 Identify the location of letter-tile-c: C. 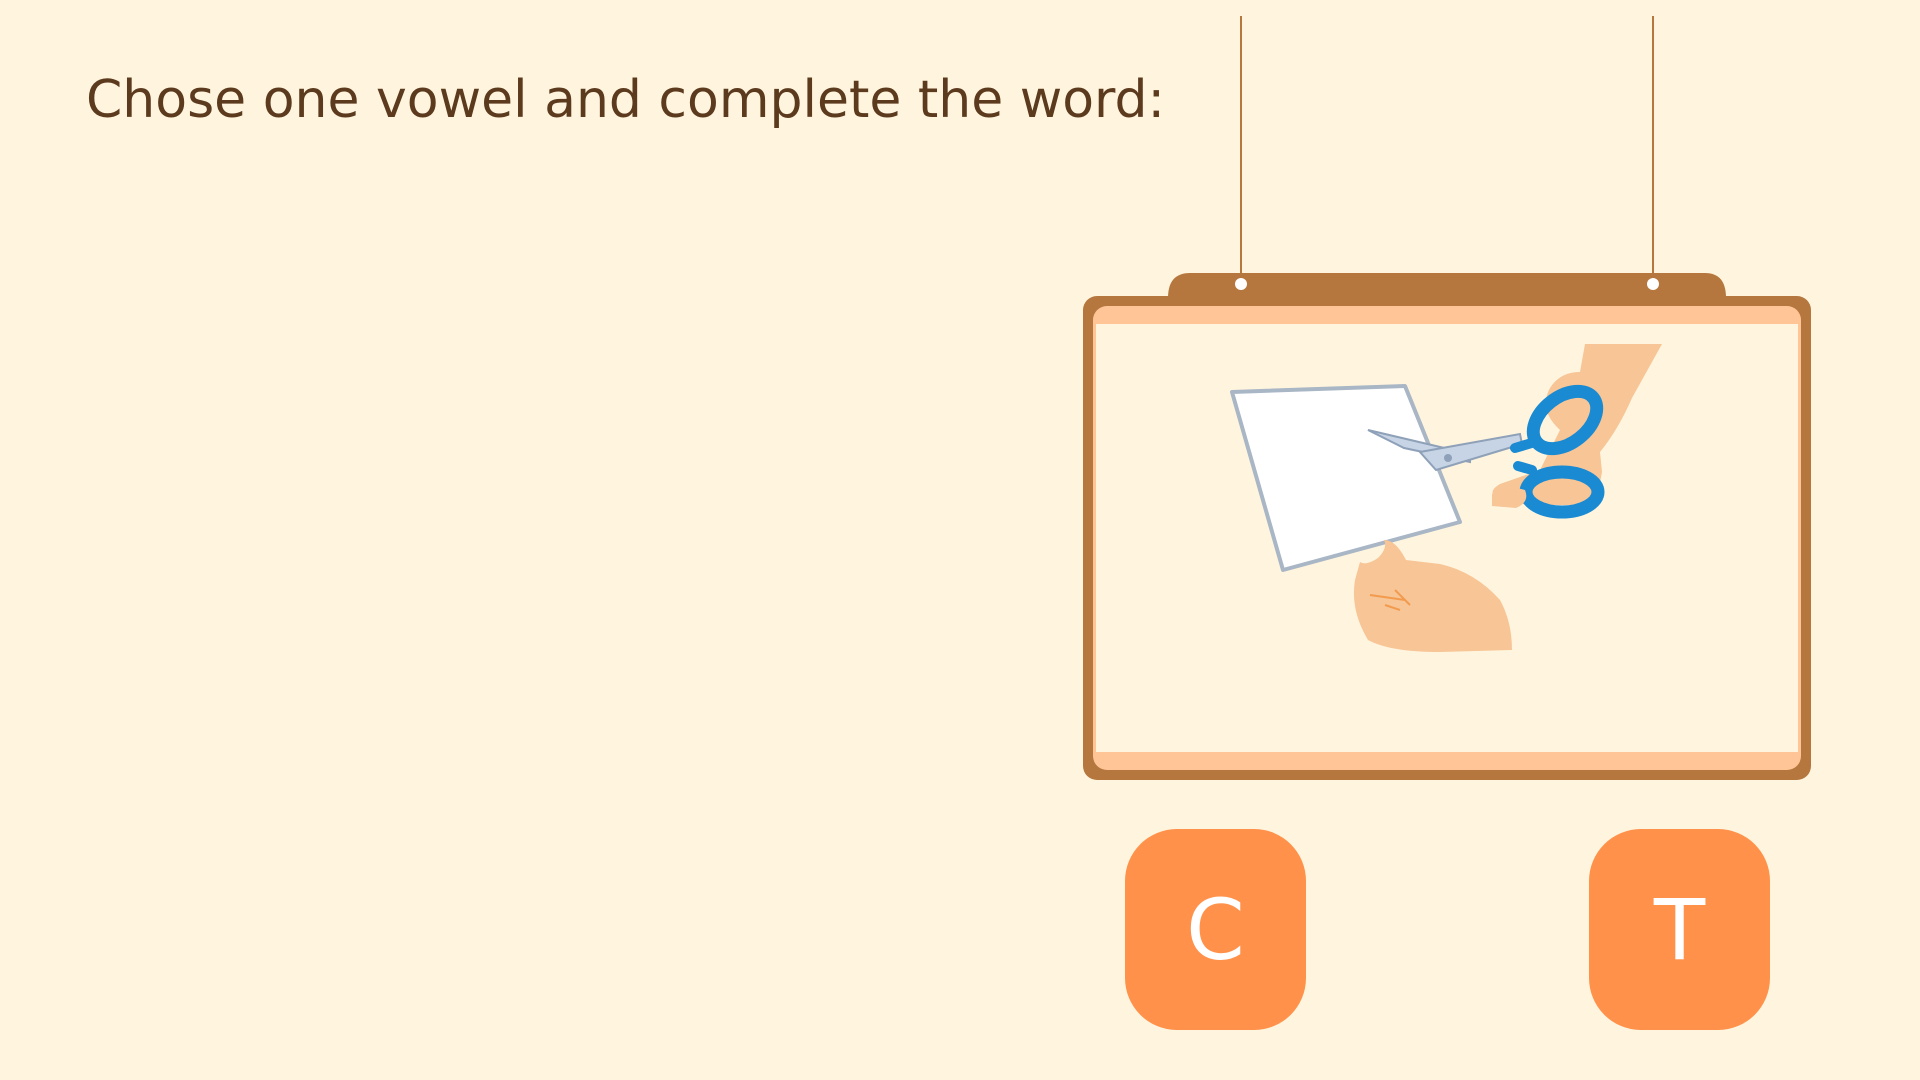
(1215, 929).